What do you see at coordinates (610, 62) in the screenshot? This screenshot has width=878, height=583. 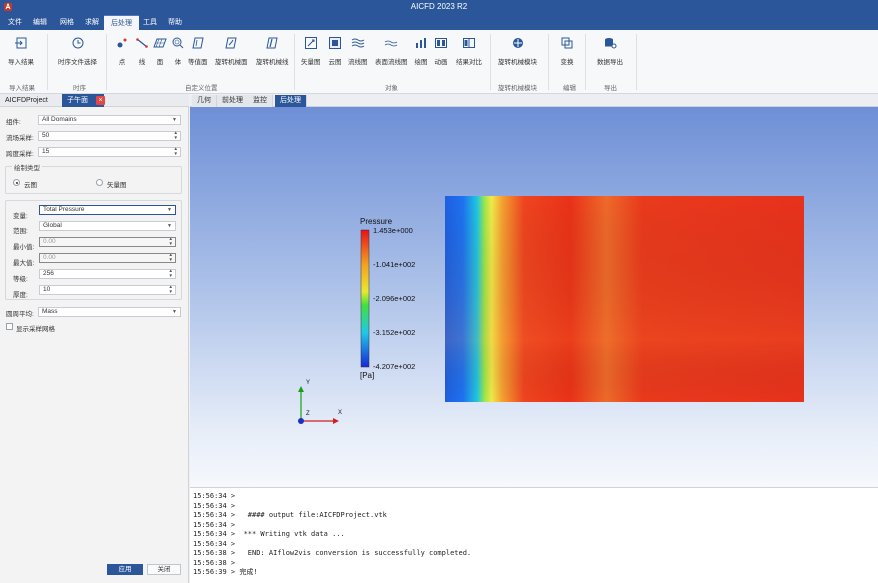 I see `data-export-label: 数据导出` at bounding box center [610, 62].